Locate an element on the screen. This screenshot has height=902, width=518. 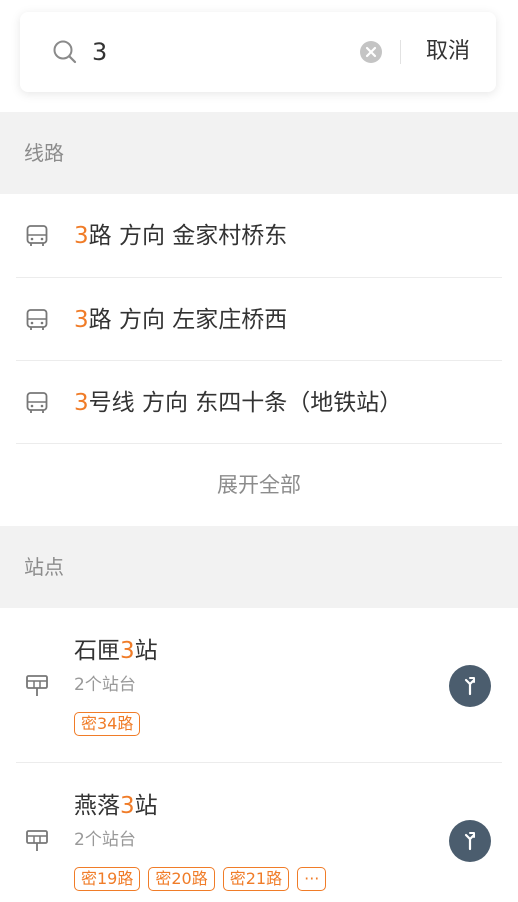
route-tag: 密19路 is located at coordinates (107, 879).